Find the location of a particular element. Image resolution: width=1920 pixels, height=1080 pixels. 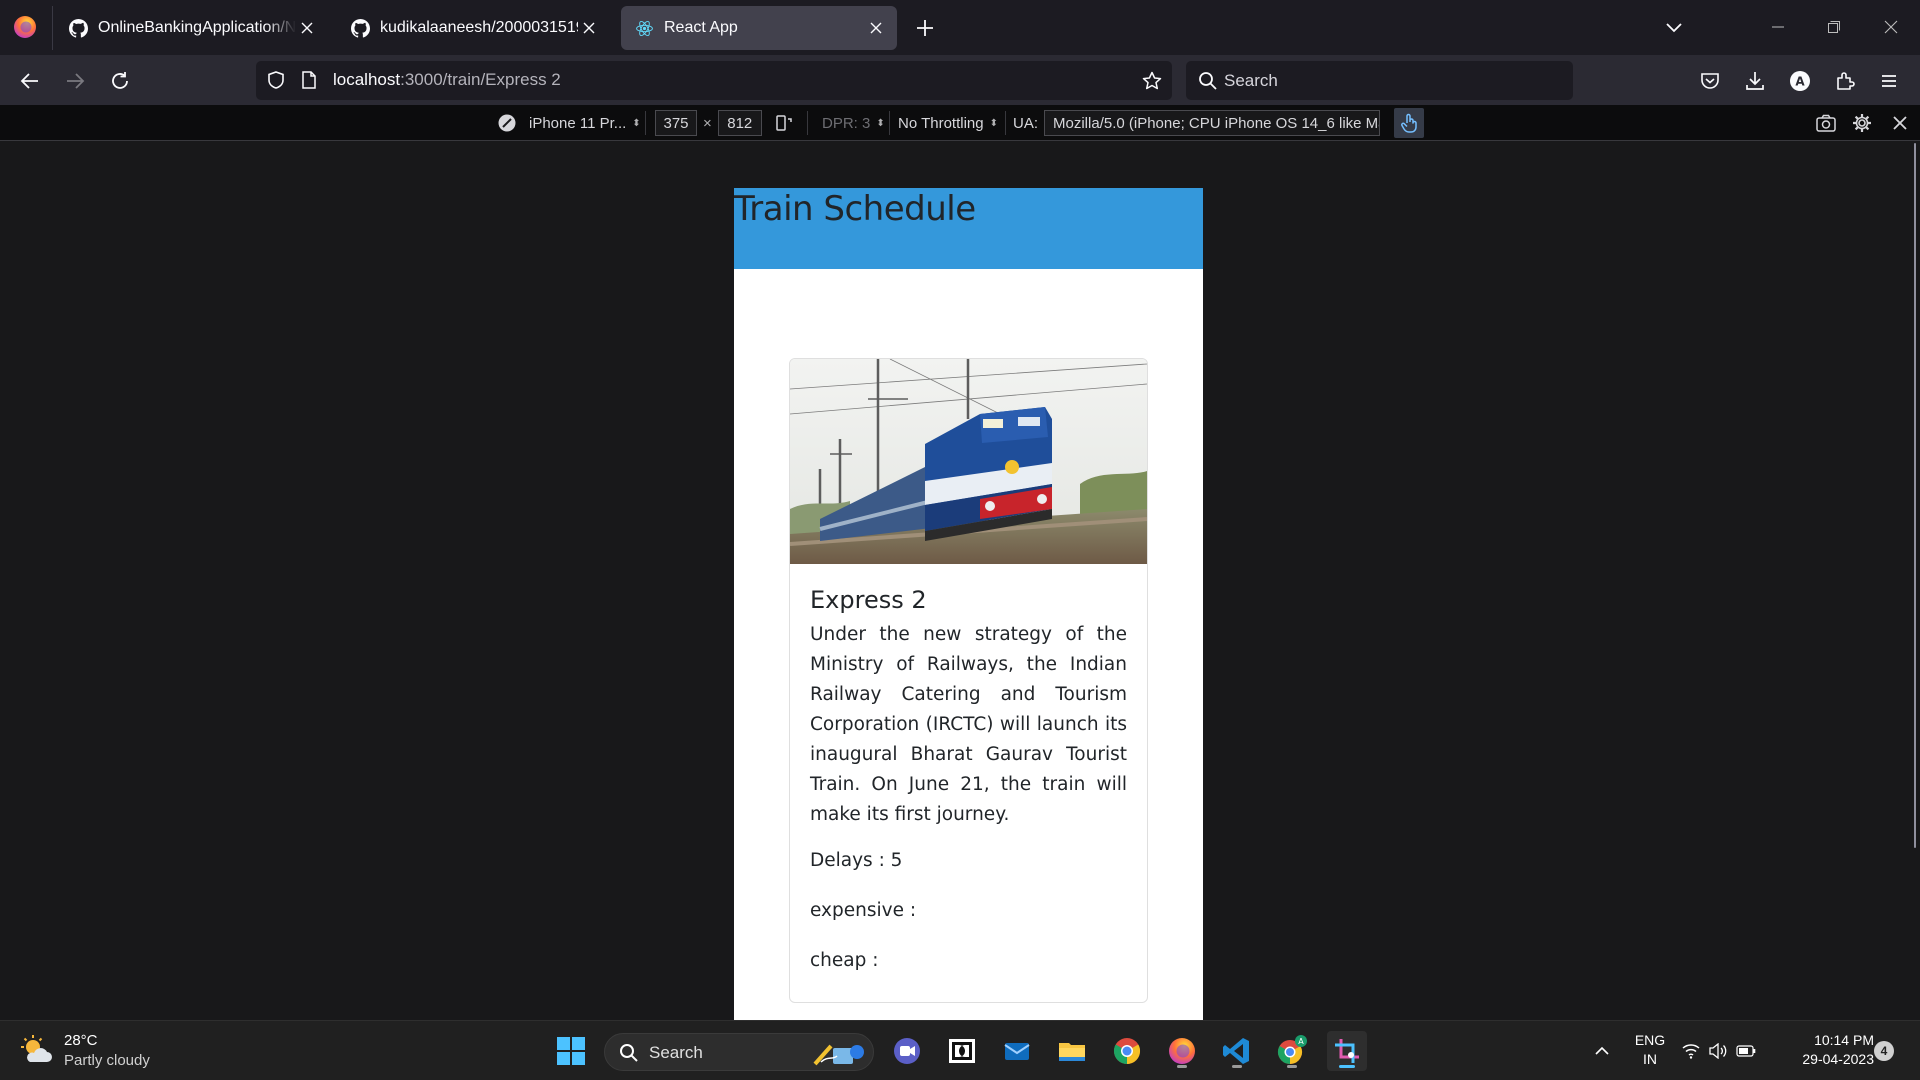

snipping-tool-icon is located at coordinates (1347, 1051).